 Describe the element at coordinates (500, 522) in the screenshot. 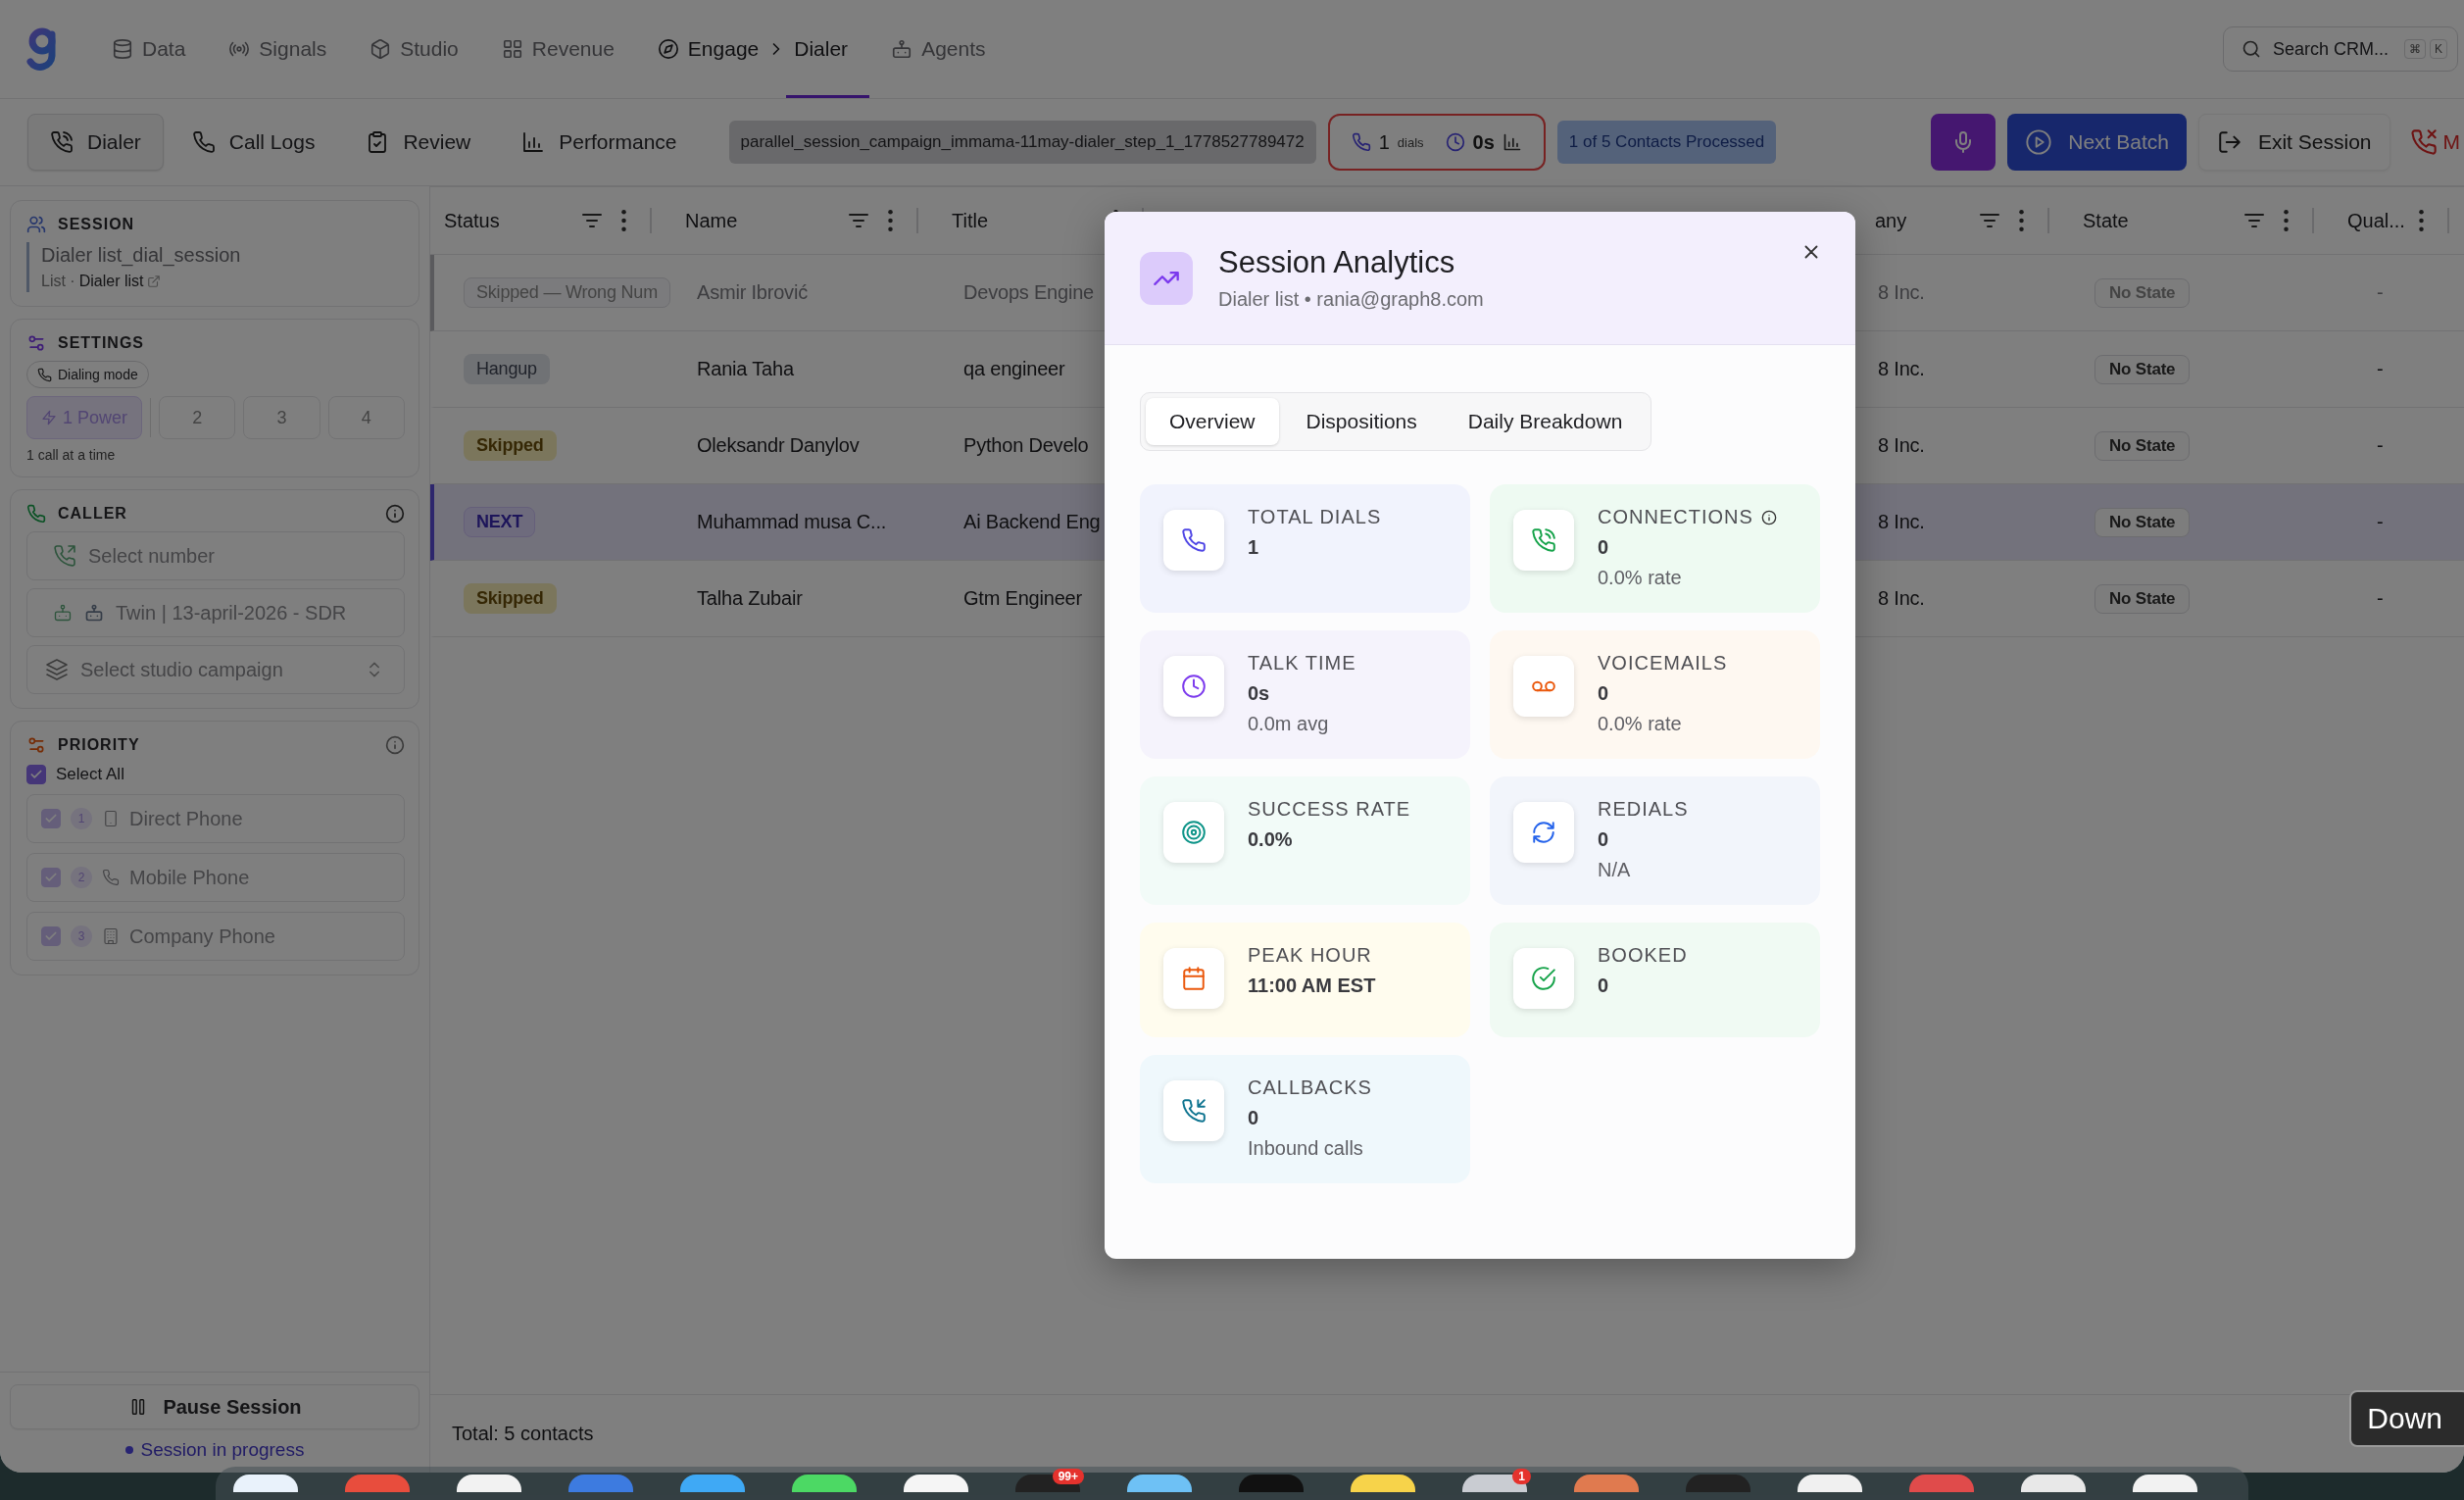

I see `status-badge: NEXT` at that location.